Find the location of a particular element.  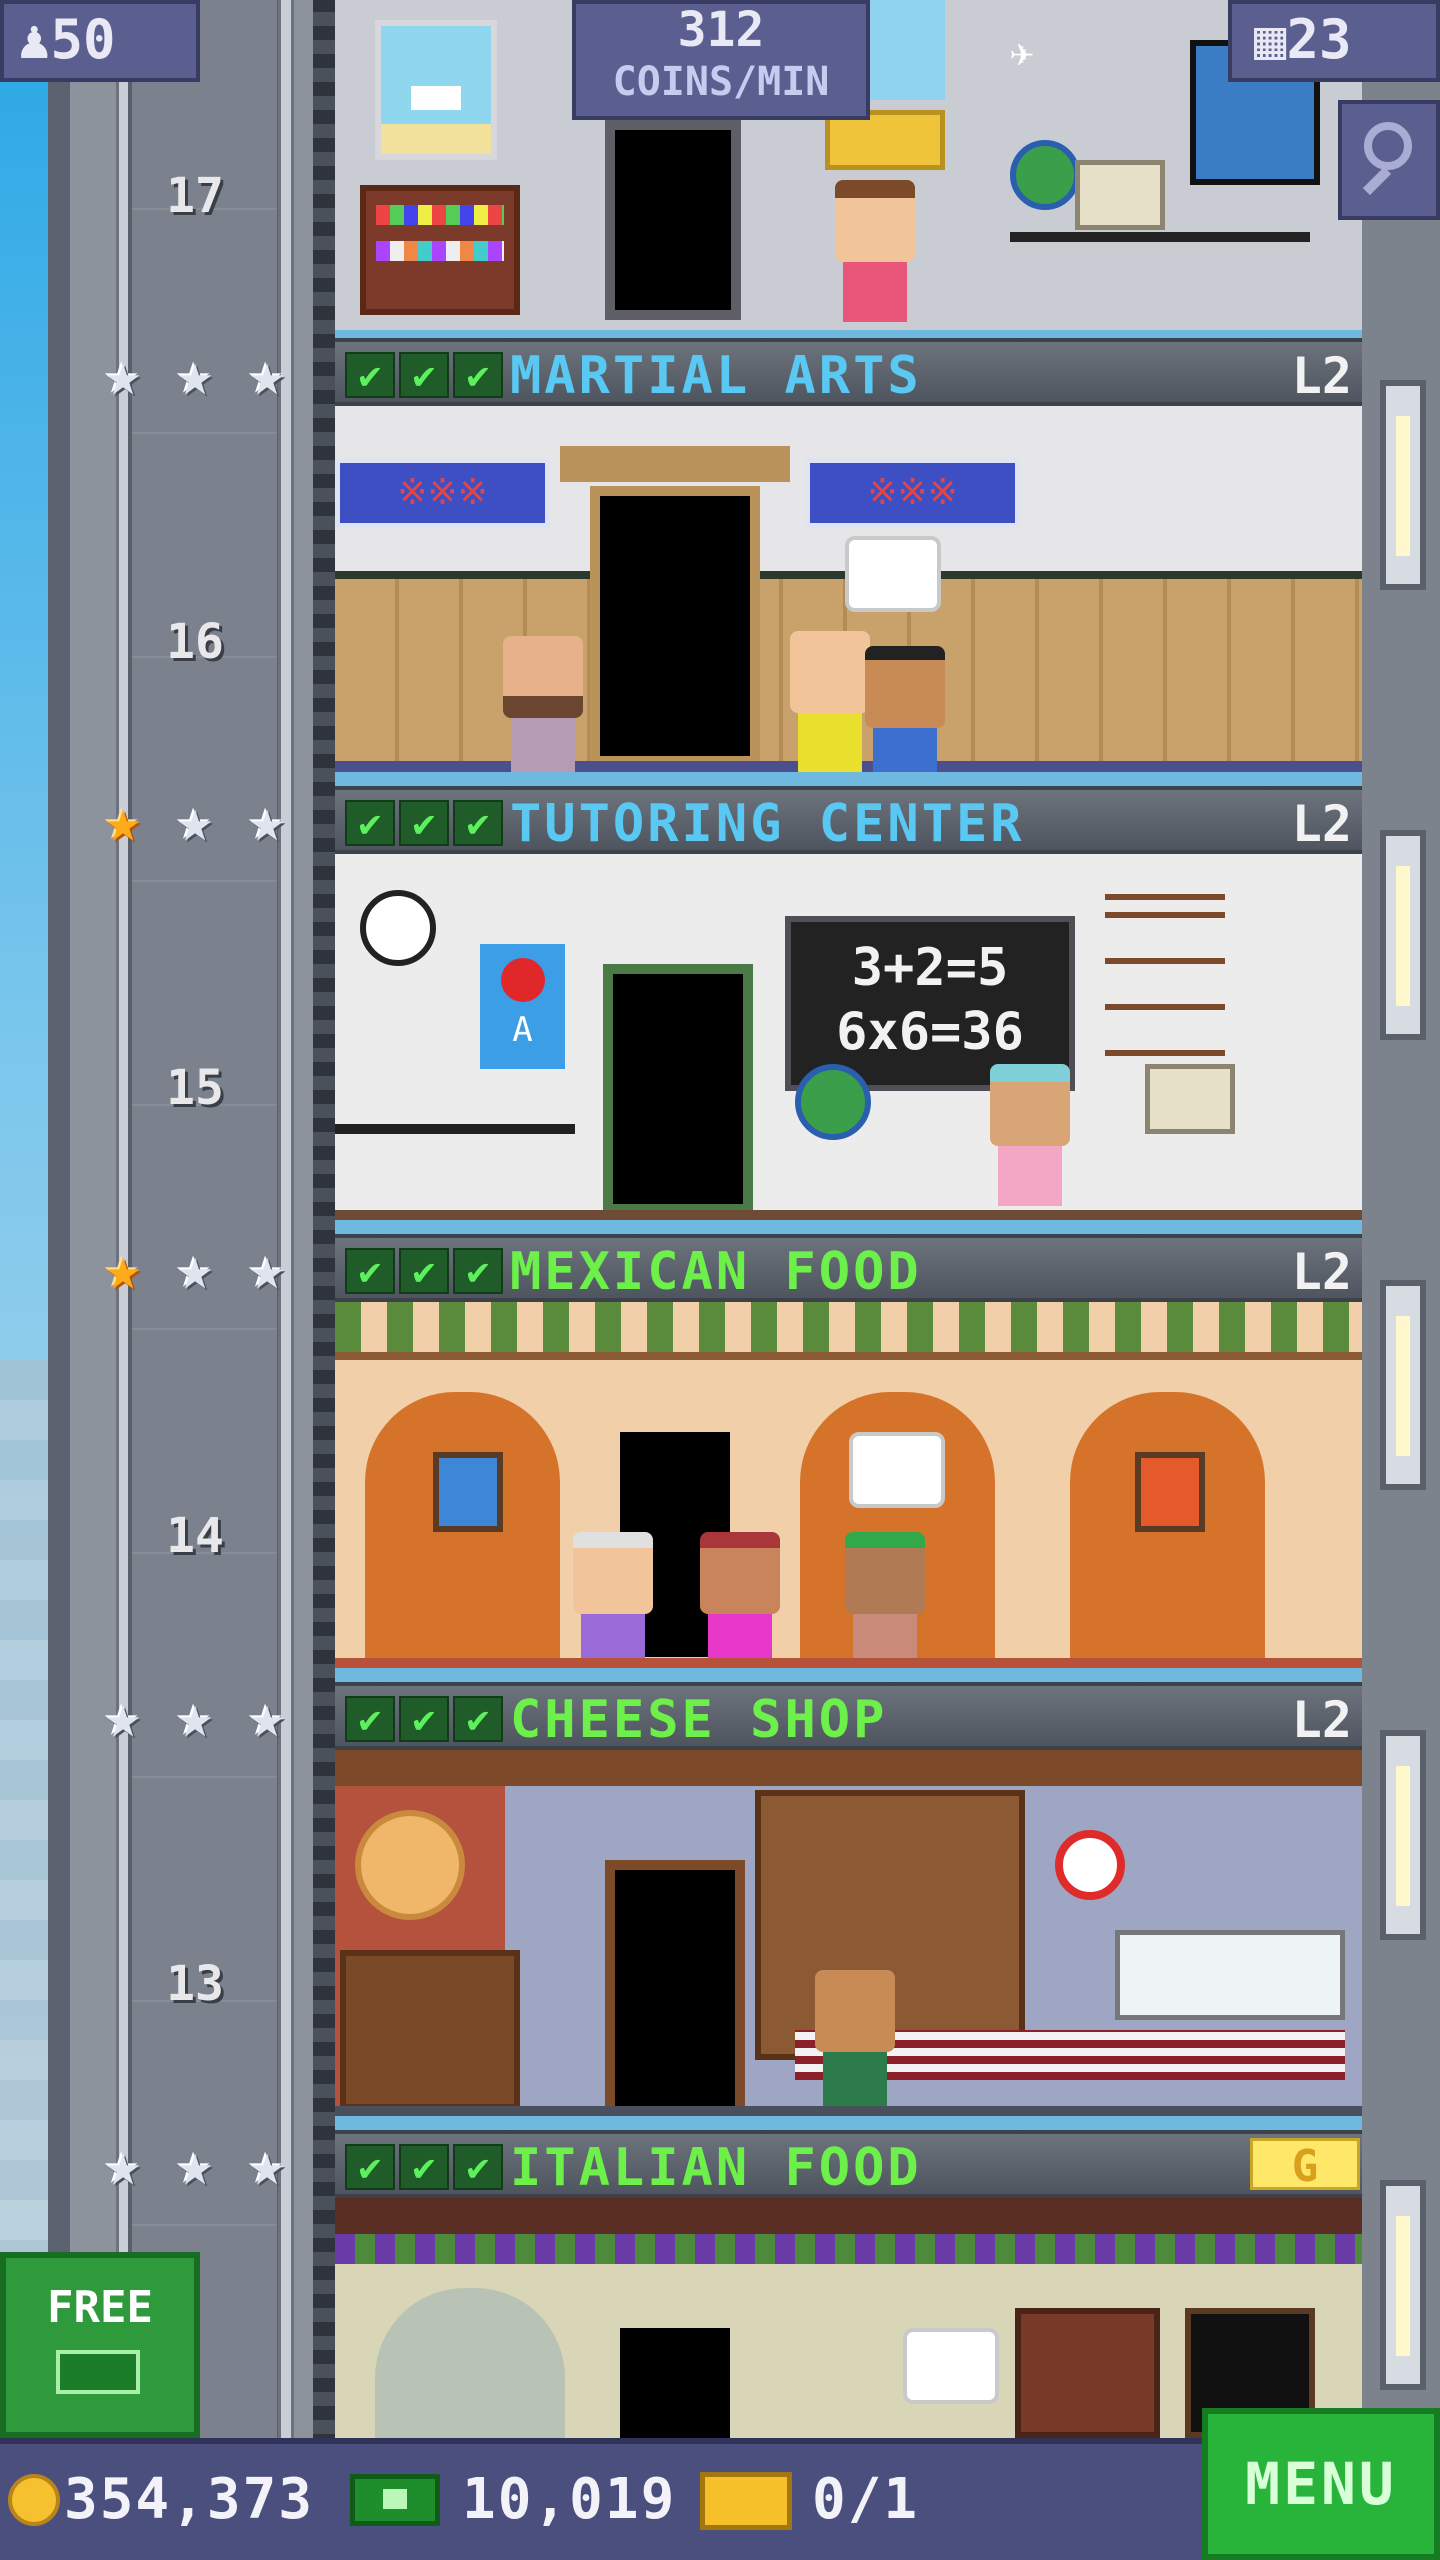

floor-13-stars: ★ ★ ★ is located at coordinates (195, 1717).